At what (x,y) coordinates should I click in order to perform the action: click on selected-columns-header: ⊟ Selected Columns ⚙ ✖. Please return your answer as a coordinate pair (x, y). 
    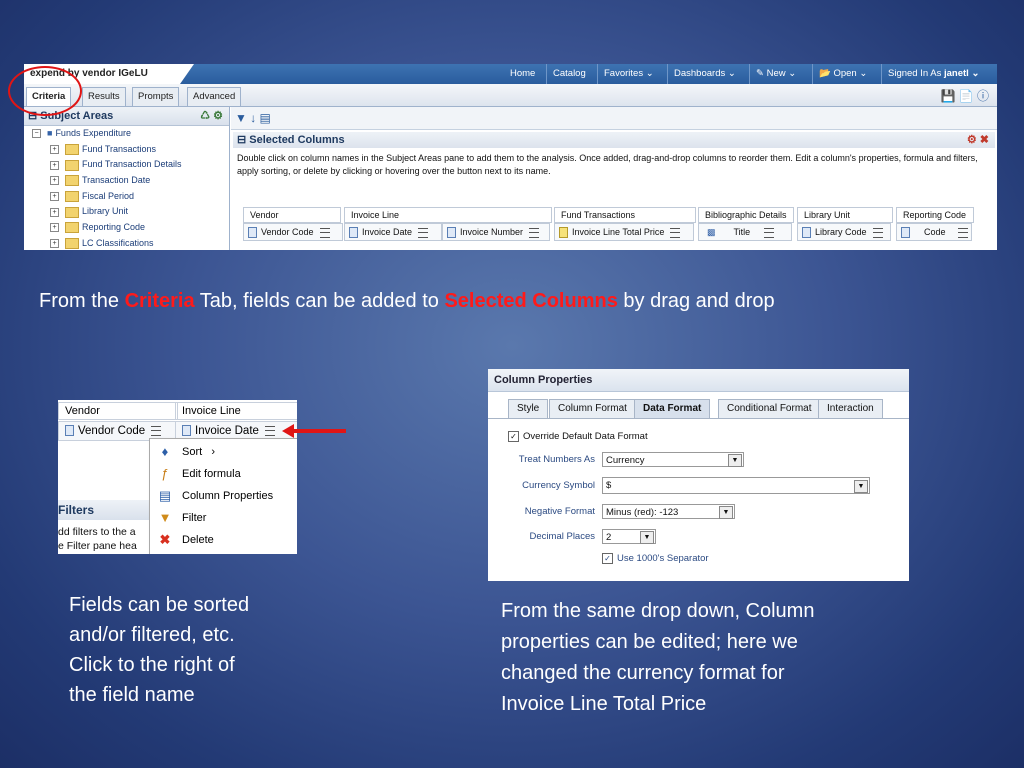
    Looking at the image, I should click on (614, 140).